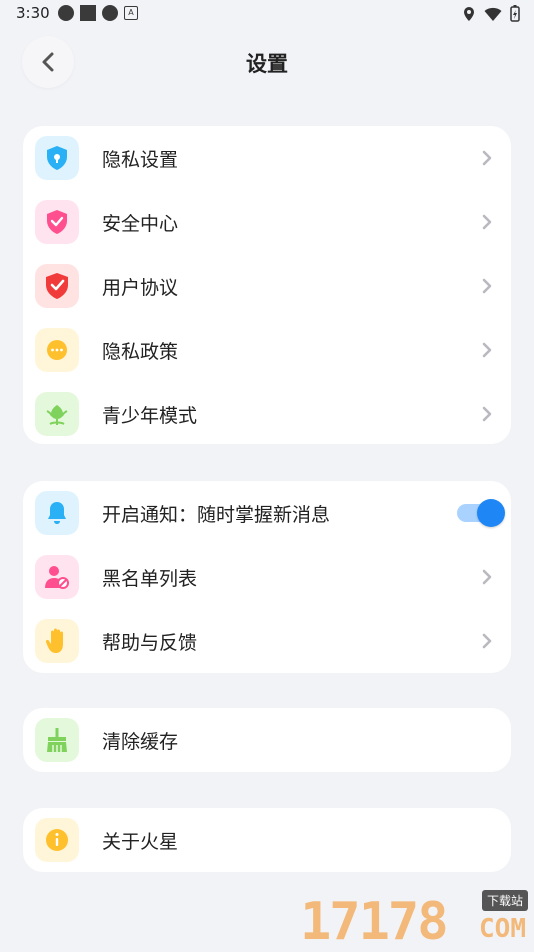  I want to click on settings-item-label: 隐私设置, so click(140, 160).